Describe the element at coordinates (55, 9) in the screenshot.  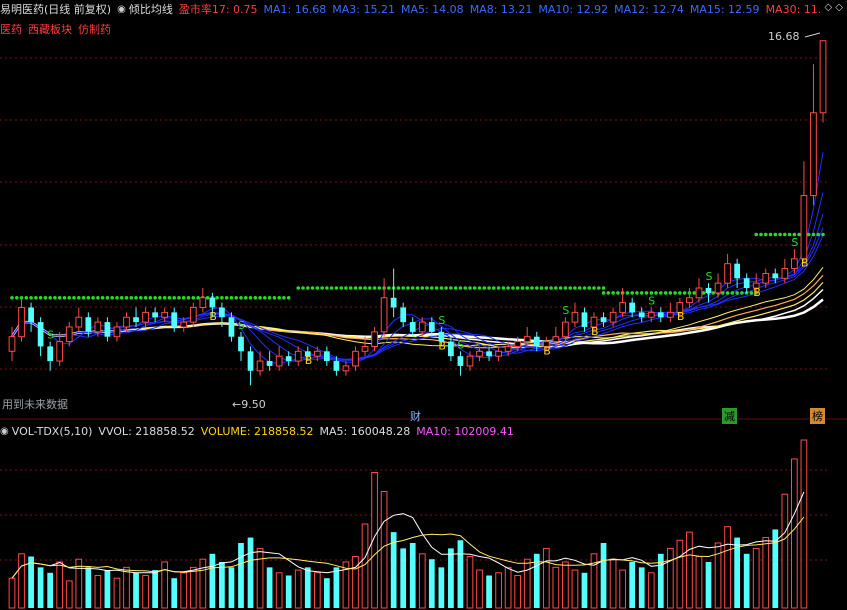
I see `stock-title: 易明医药(日线 前复权)` at that location.